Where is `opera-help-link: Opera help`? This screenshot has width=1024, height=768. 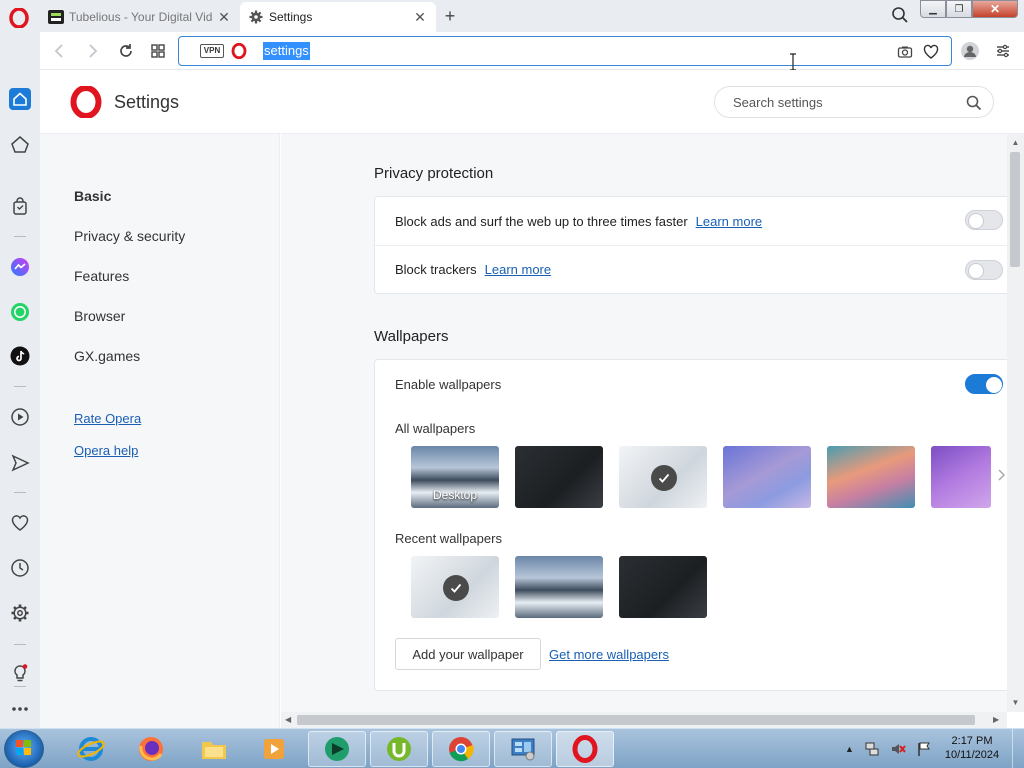
opera-help-link: Opera help is located at coordinates (106, 450).